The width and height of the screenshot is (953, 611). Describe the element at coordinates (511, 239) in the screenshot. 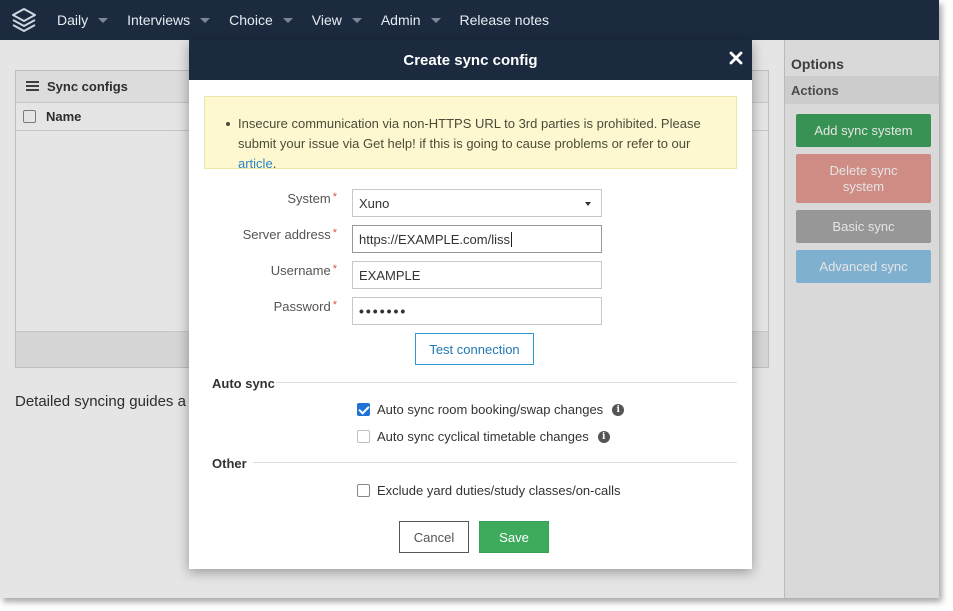

I see `text-cursor` at that location.